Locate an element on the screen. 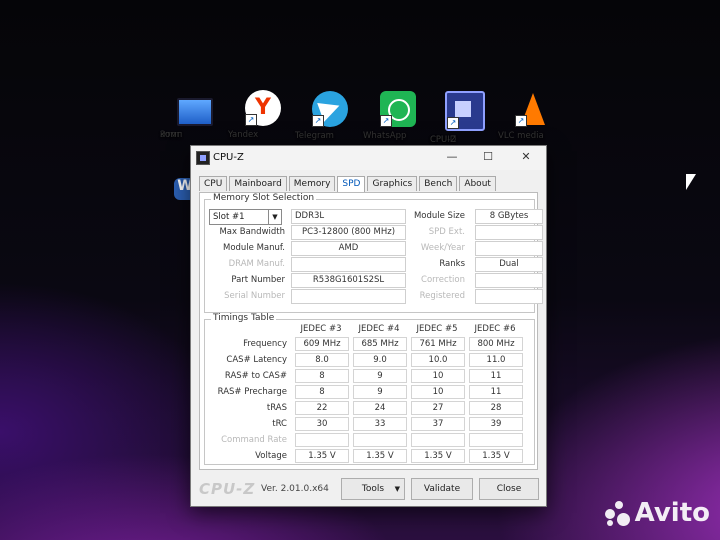  serial-number-field is located at coordinates (348, 296).